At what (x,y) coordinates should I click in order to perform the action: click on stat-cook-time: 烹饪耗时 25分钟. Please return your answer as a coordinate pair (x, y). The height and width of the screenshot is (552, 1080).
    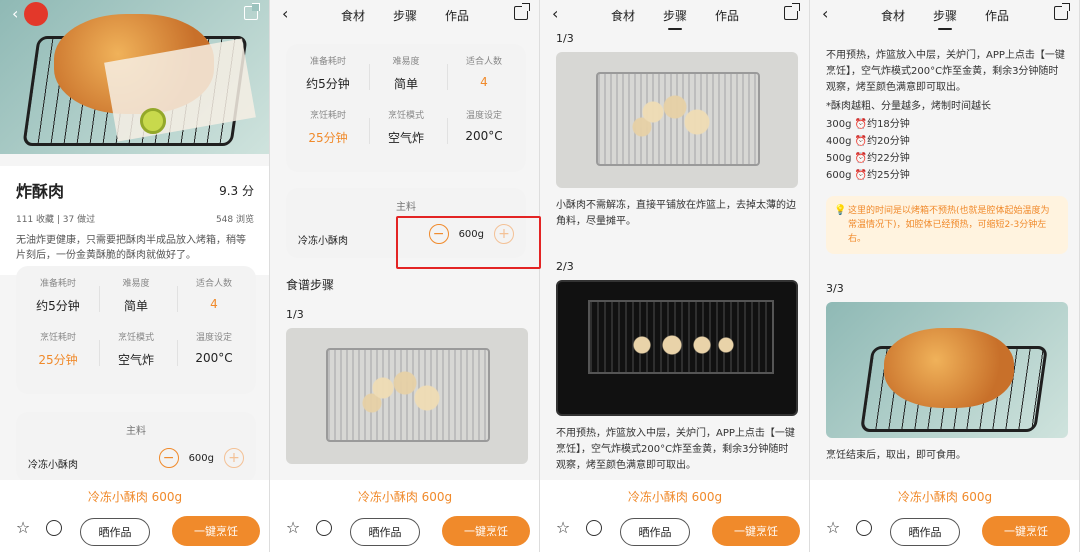
    Looking at the image, I should click on (331, 127).